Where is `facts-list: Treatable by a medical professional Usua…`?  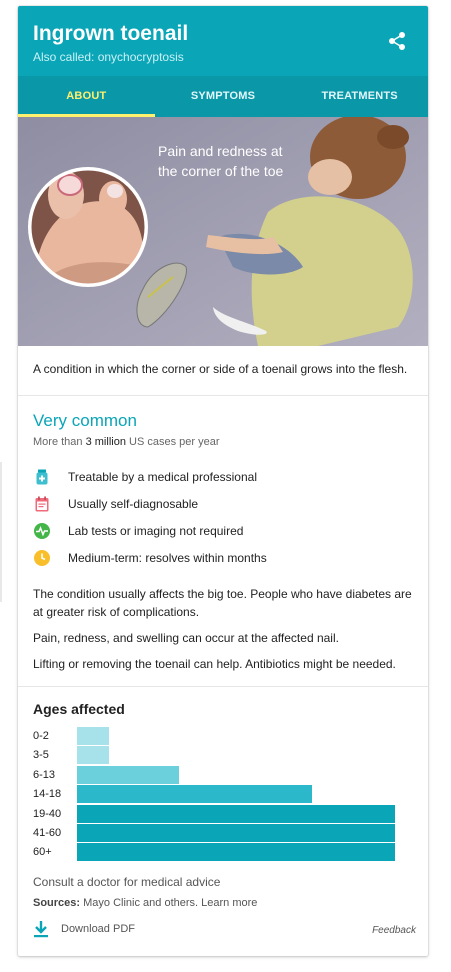
facts-list: Treatable by a medical professional Usua… is located at coordinates (223, 517).